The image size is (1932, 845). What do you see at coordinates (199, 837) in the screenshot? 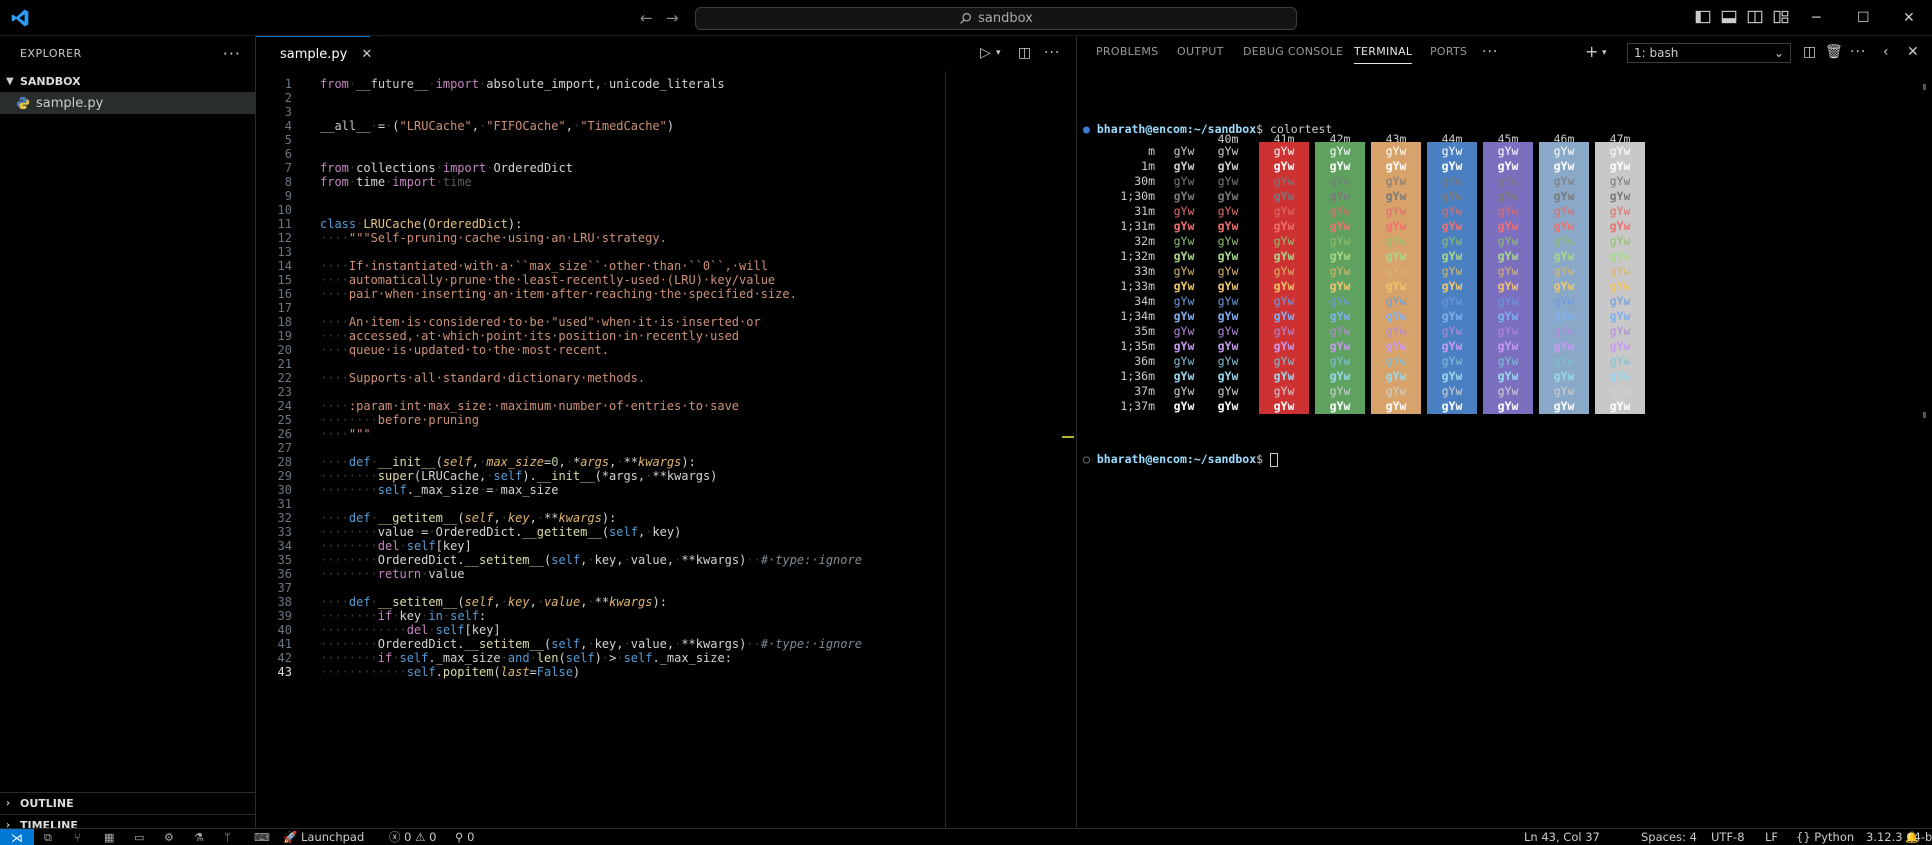
I see `testing-flask-icon: ⚗` at bounding box center [199, 837].